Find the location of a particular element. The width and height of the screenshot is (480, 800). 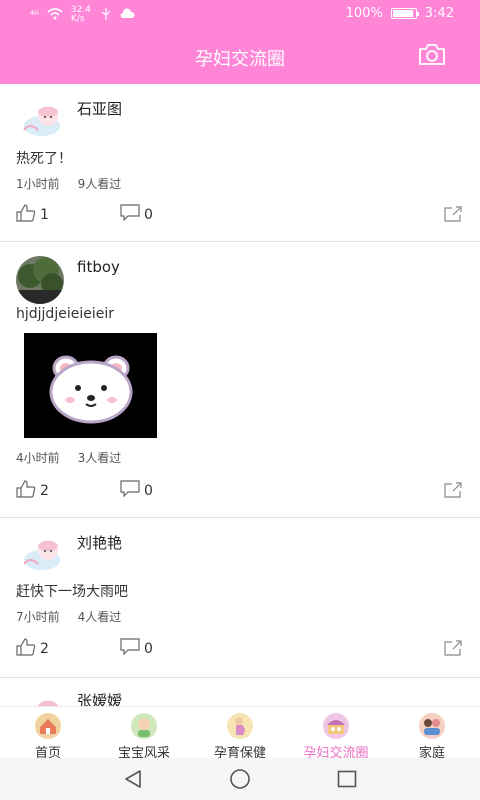

back-icon is located at coordinates (133, 781).